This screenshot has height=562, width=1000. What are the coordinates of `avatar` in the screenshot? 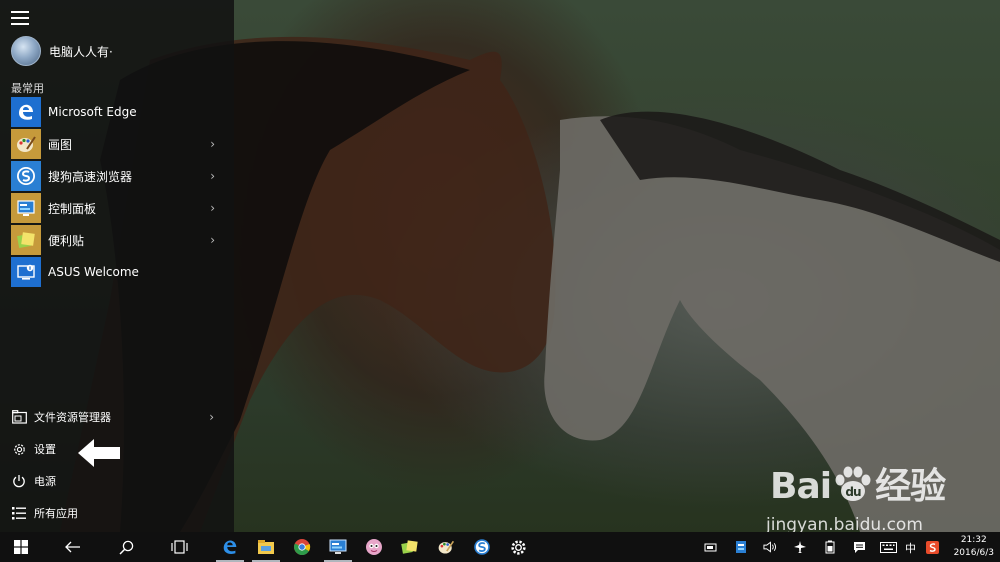 It's located at (26, 51).